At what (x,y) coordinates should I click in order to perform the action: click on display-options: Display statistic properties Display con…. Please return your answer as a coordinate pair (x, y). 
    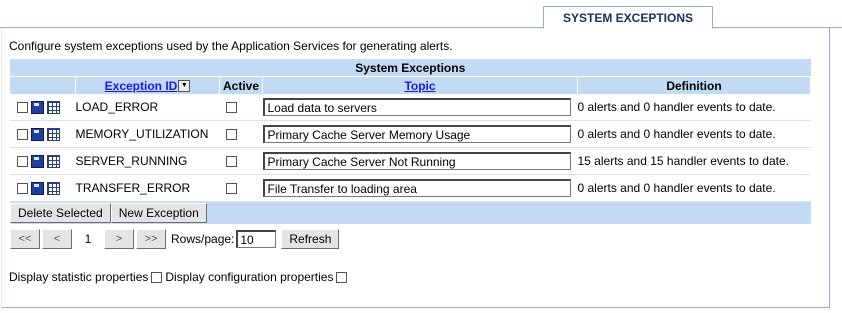
    Looking at the image, I should click on (178, 277).